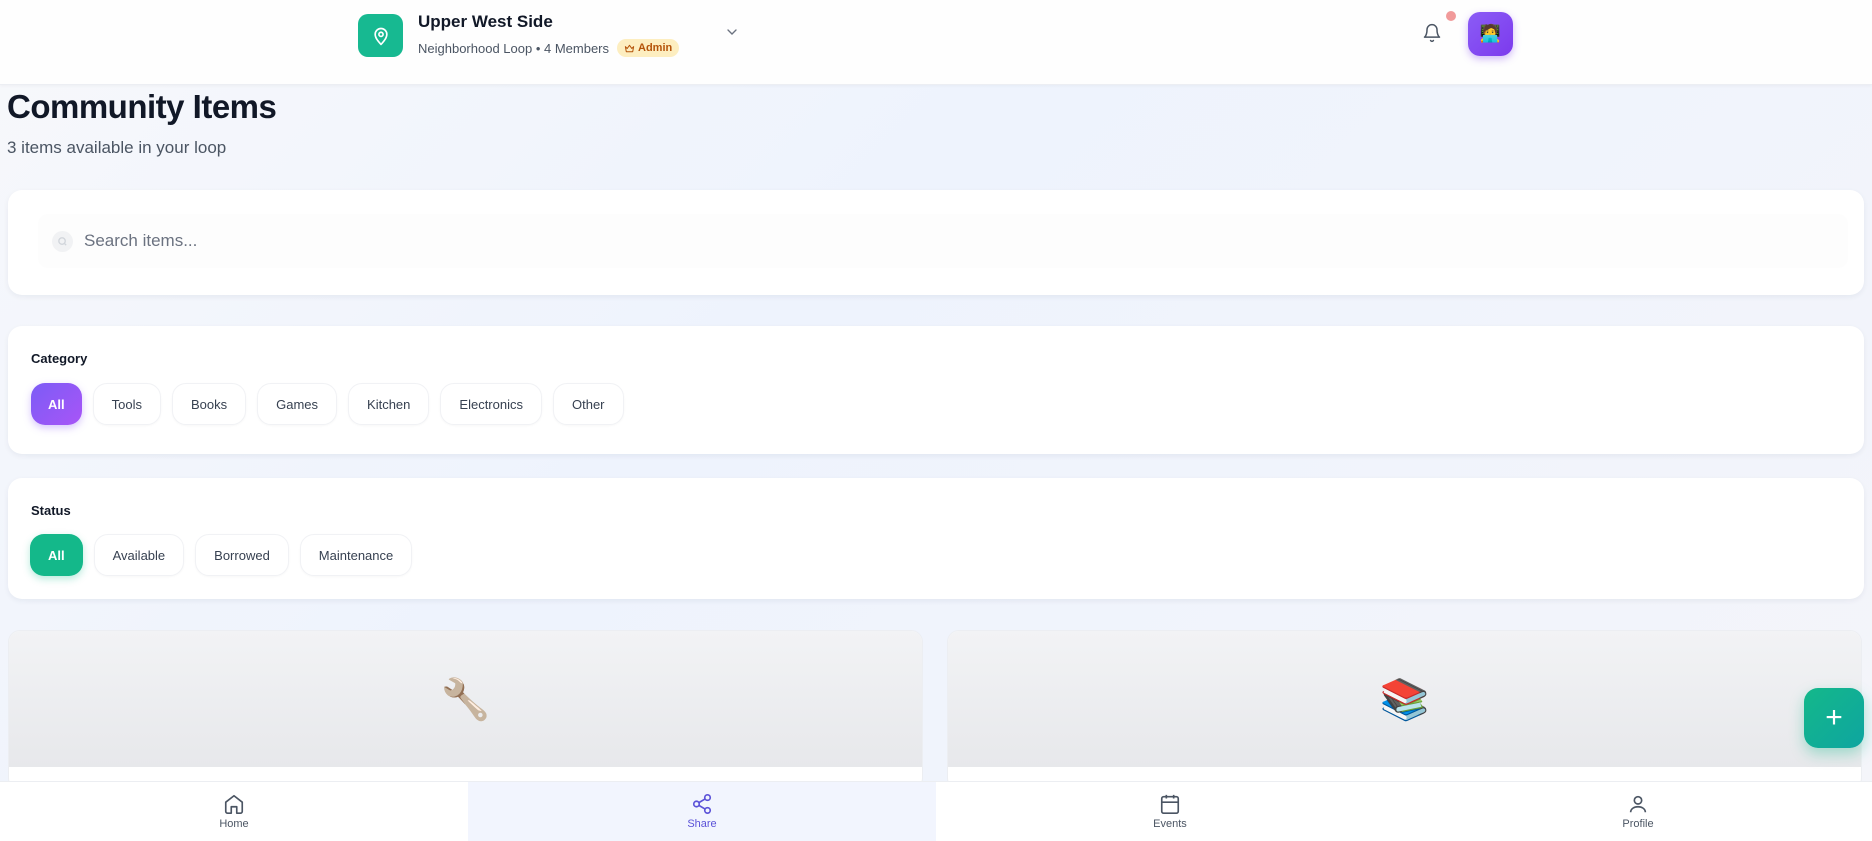 The image size is (1872, 841). I want to click on category-pill-other: Other, so click(588, 404).